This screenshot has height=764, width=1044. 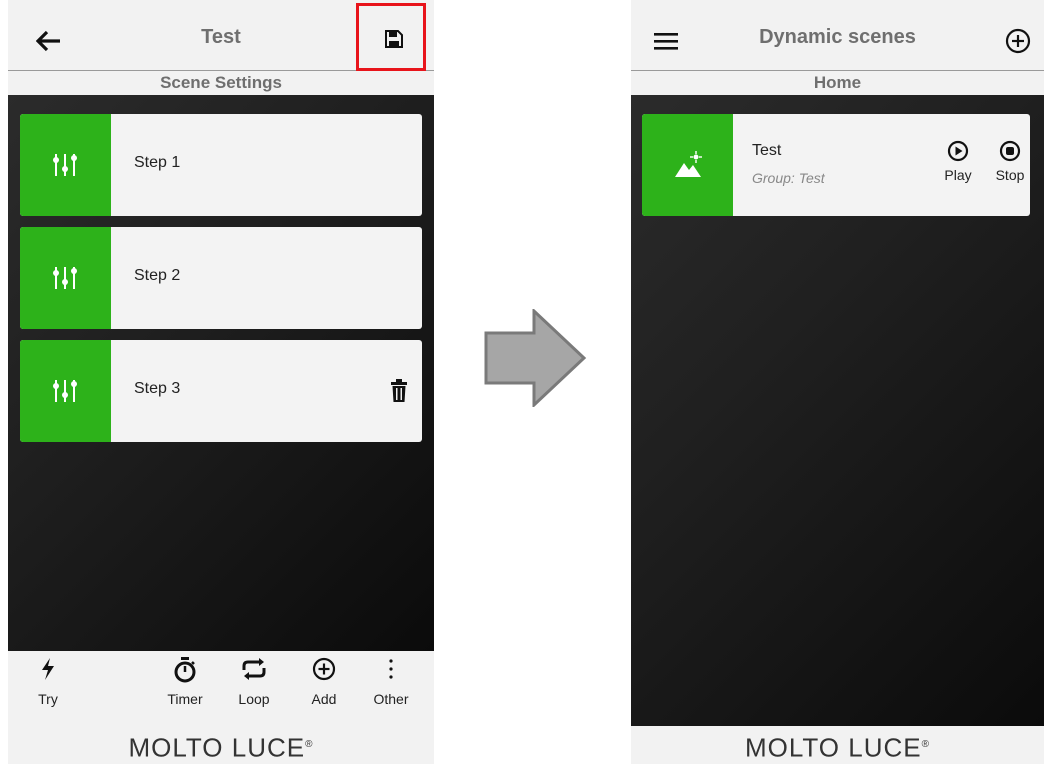 I want to click on top-header: Dynamic scenes, so click(x=837, y=35).